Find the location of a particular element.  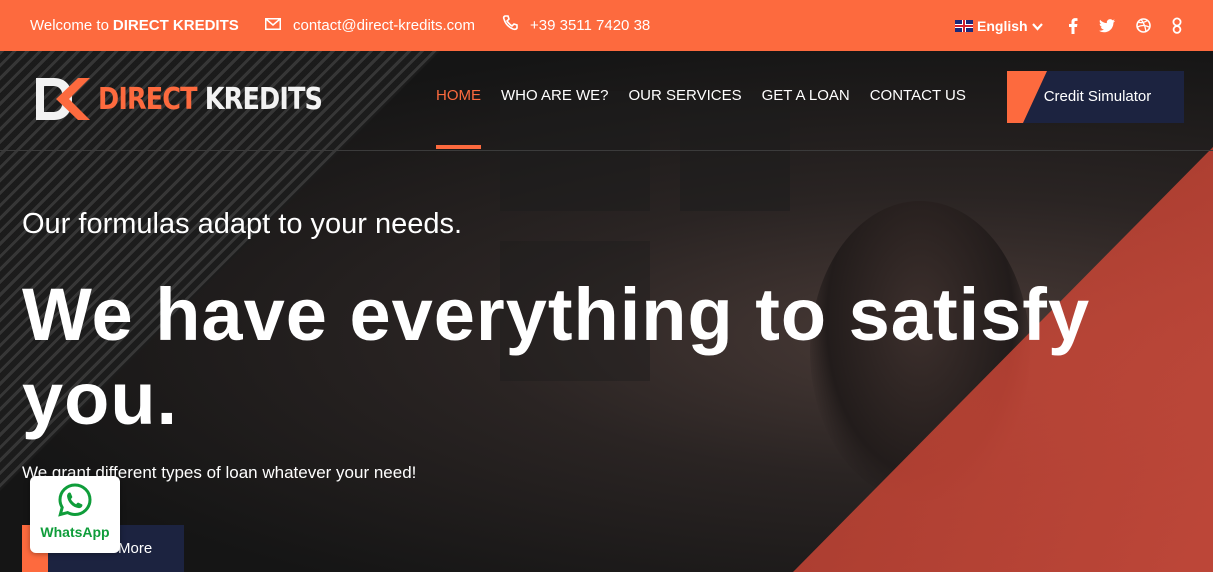

nav-item-home: HOME is located at coordinates (458, 118).